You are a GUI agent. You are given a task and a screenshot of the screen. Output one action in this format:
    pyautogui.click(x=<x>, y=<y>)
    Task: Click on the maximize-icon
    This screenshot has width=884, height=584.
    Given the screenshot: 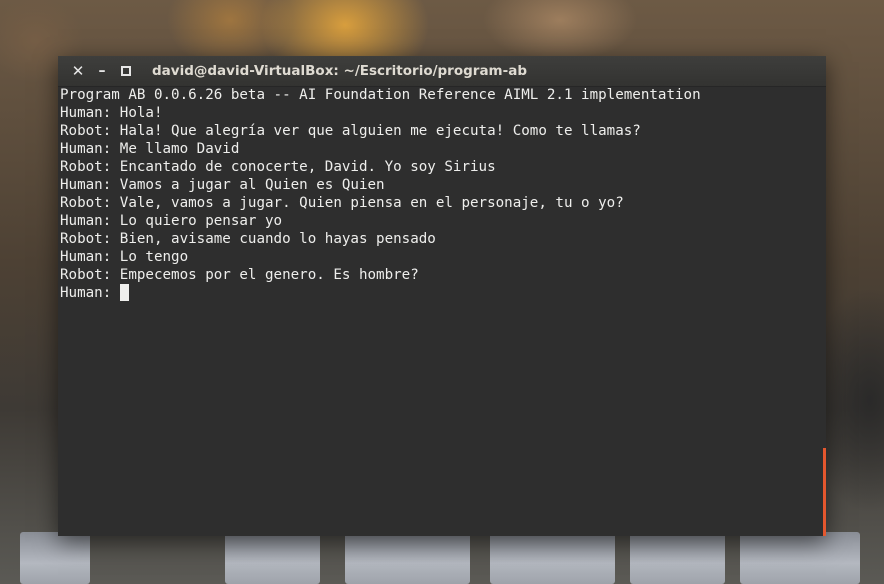 What is the action you would take?
    pyautogui.click(x=126, y=71)
    